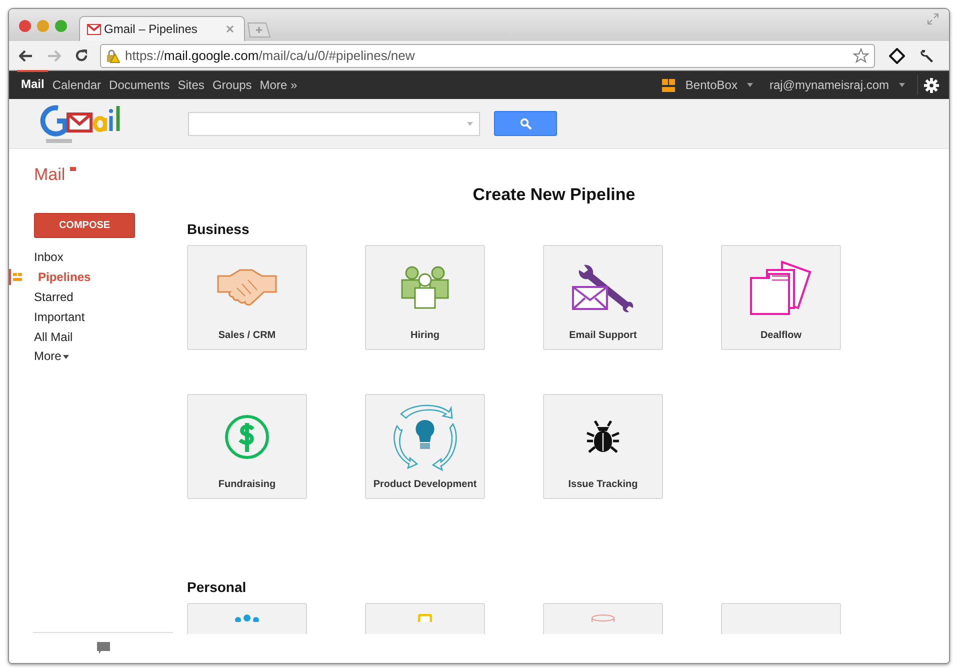  What do you see at coordinates (81, 55) in the screenshot?
I see `reload-icon` at bounding box center [81, 55].